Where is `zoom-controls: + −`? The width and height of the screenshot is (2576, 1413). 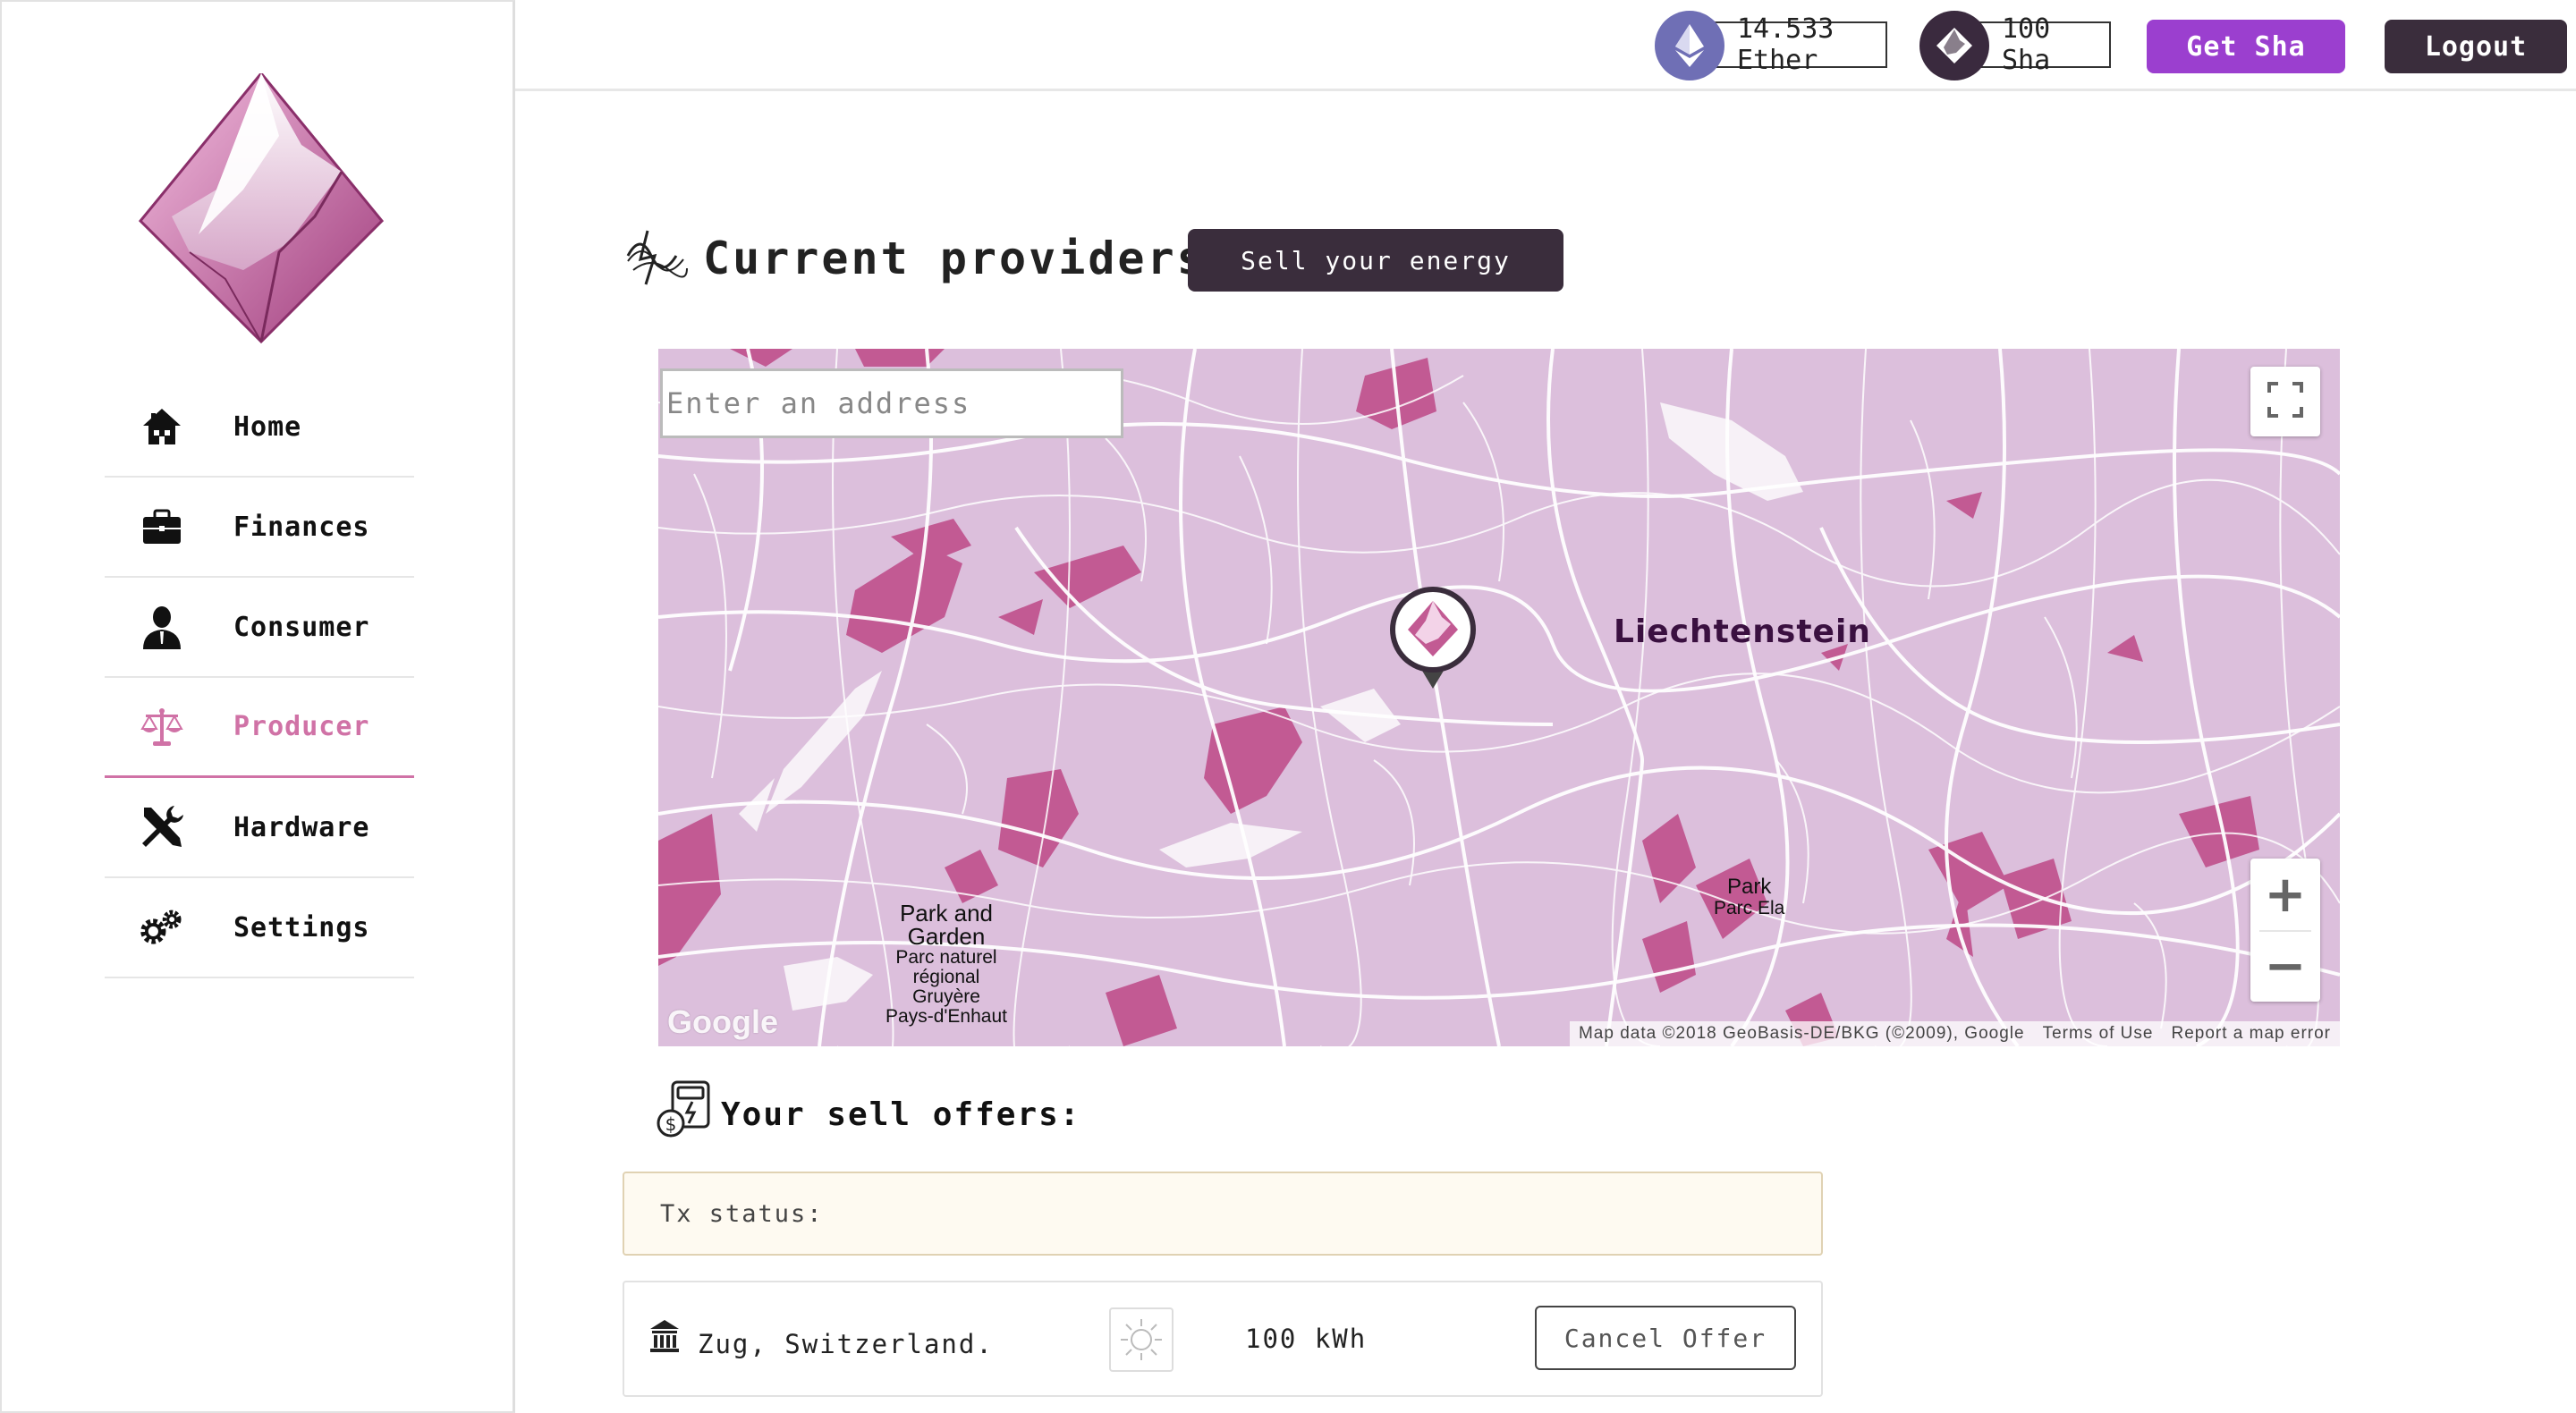
zoom-controls: + − is located at coordinates (2285, 930).